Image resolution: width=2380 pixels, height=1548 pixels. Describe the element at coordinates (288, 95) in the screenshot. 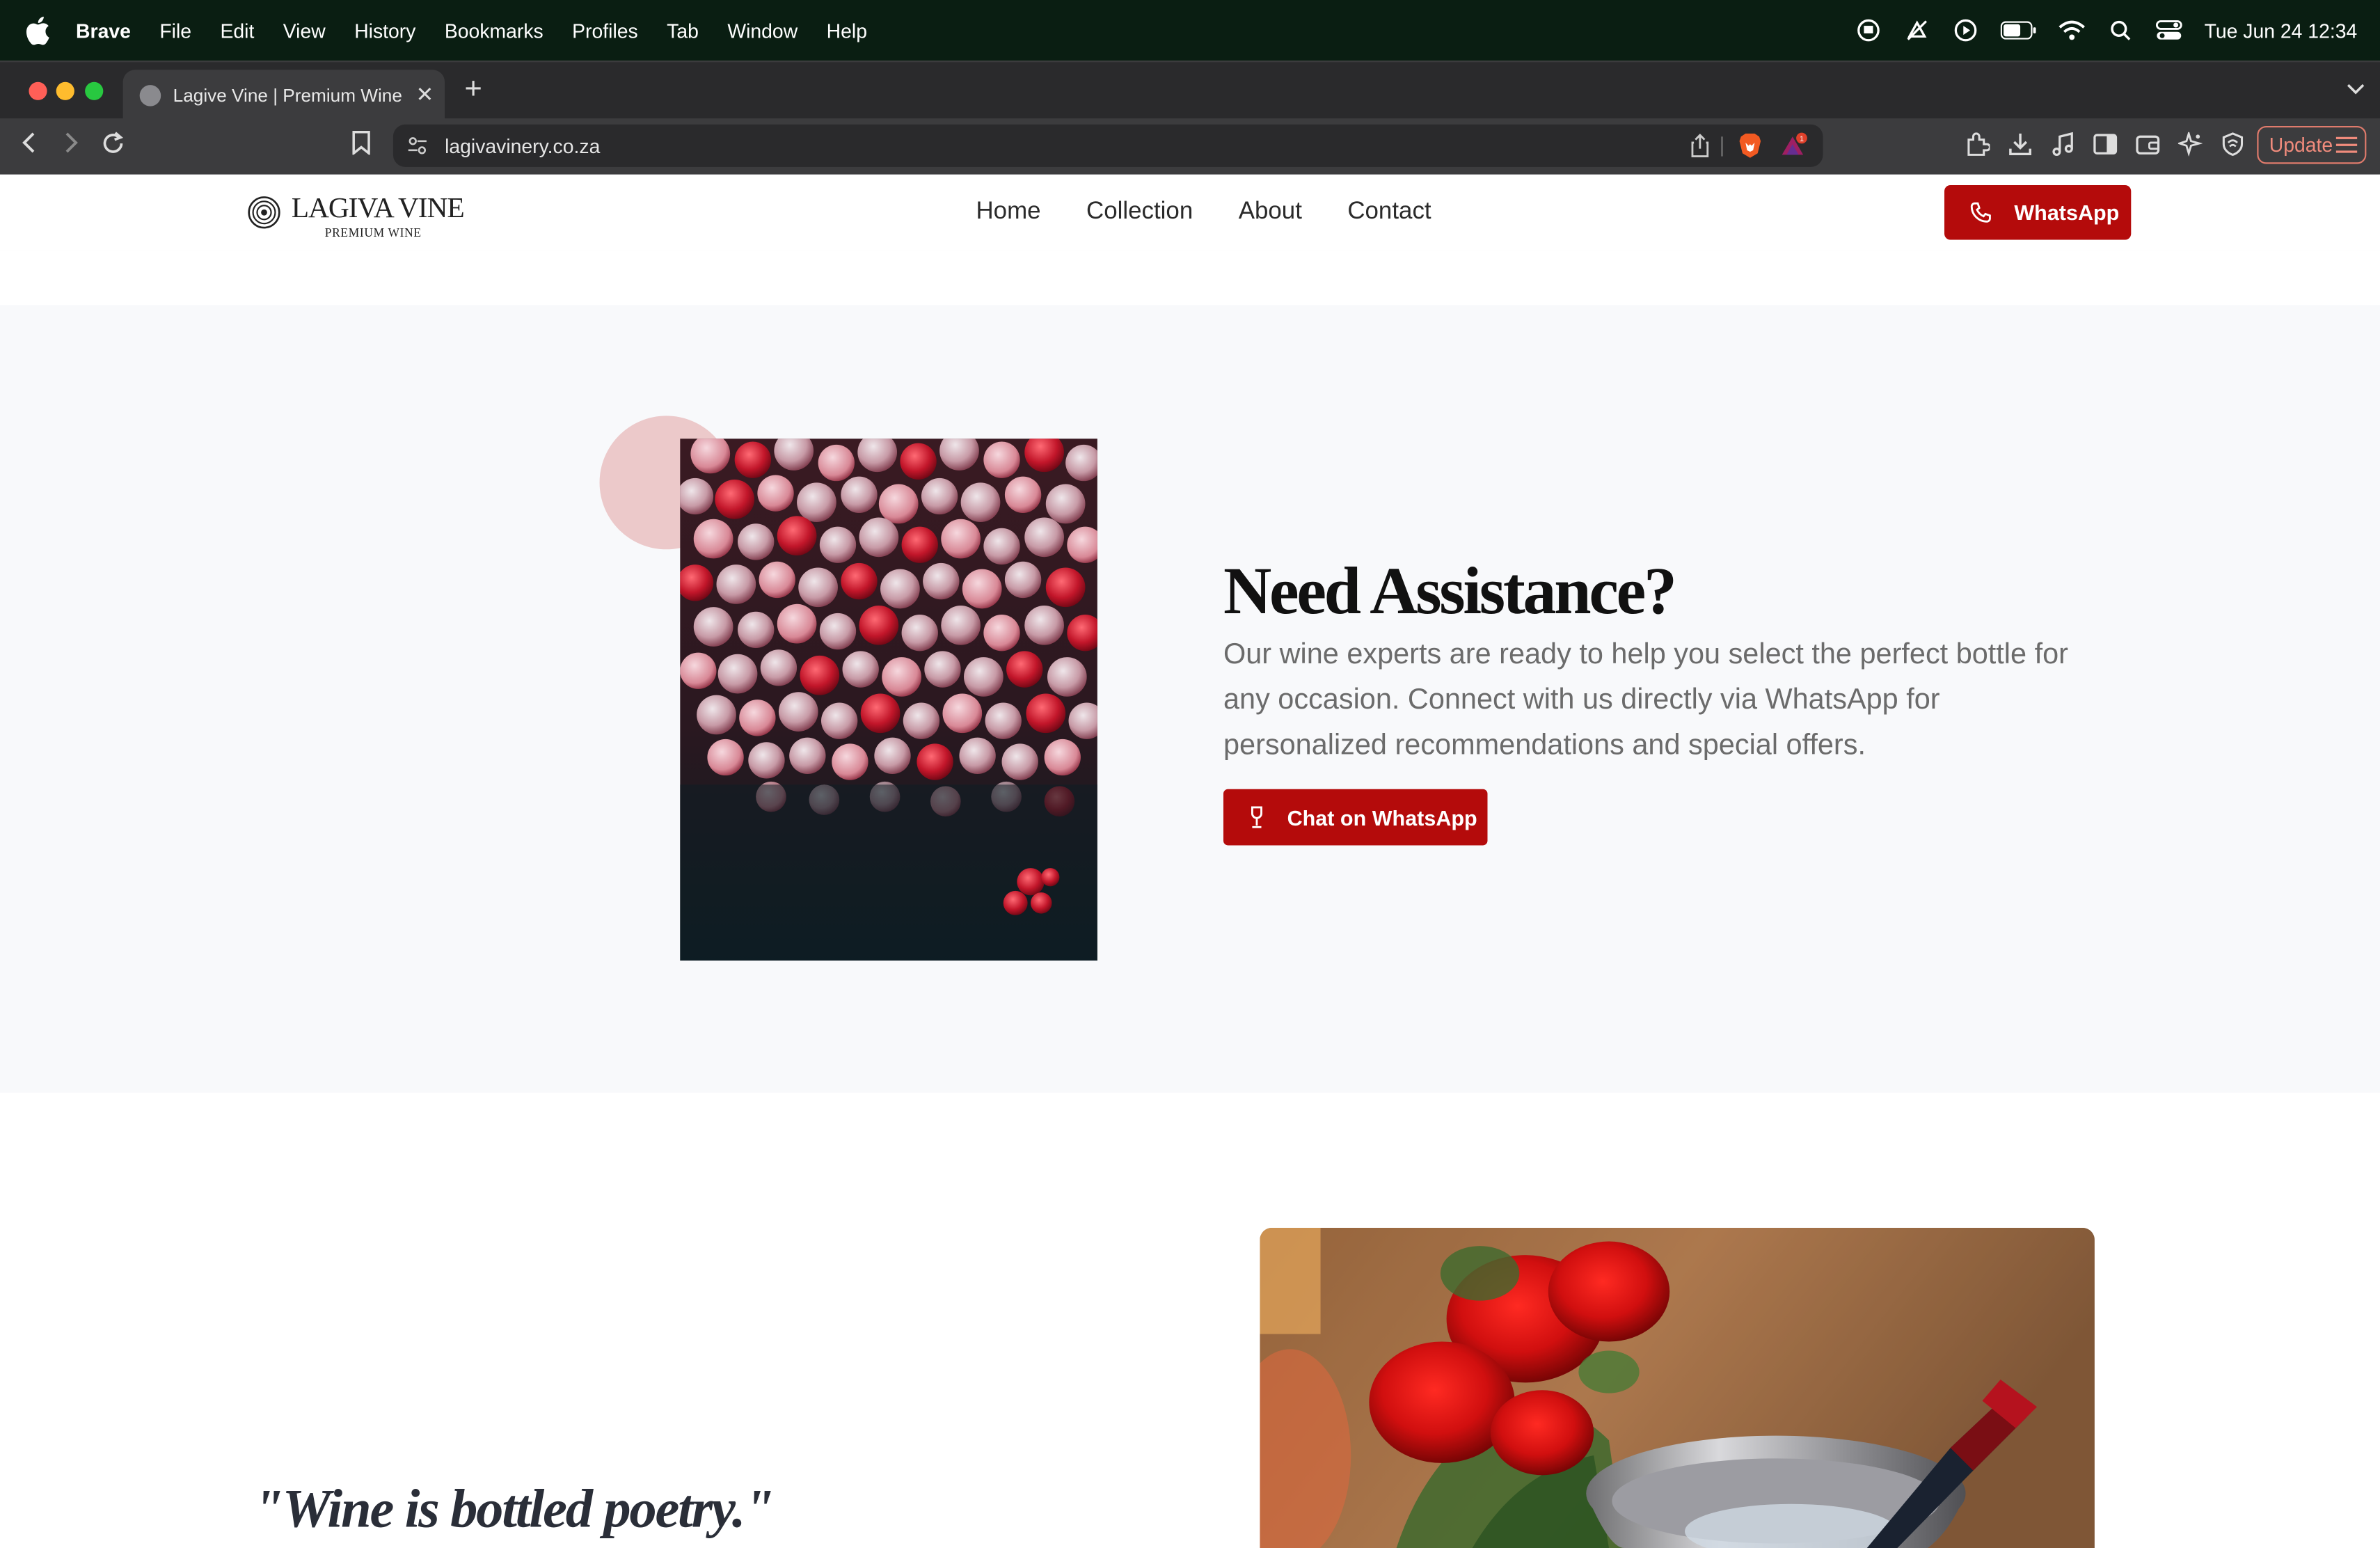

I see `tab-title: Lagive Vine | Premium Wine C` at that location.